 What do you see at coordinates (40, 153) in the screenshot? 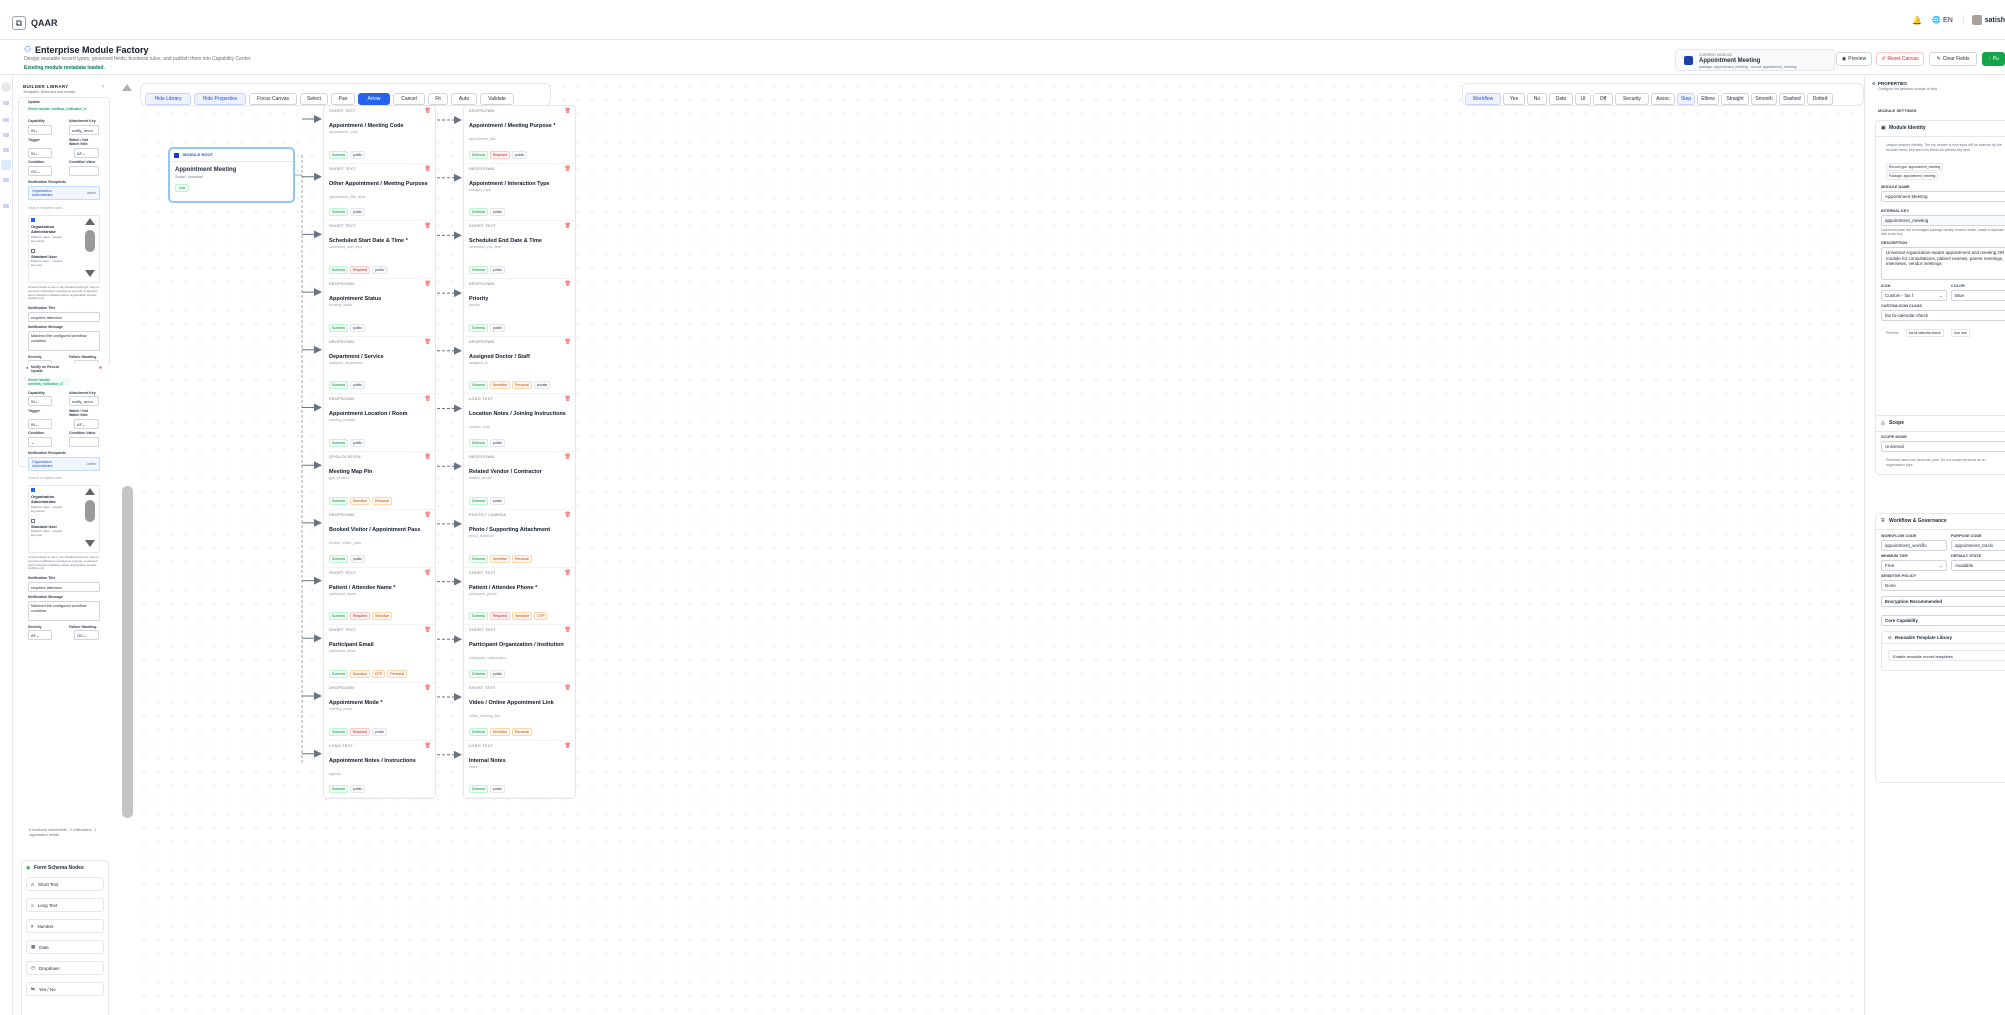
I see `trigger-select: IN ⌄` at bounding box center [40, 153].